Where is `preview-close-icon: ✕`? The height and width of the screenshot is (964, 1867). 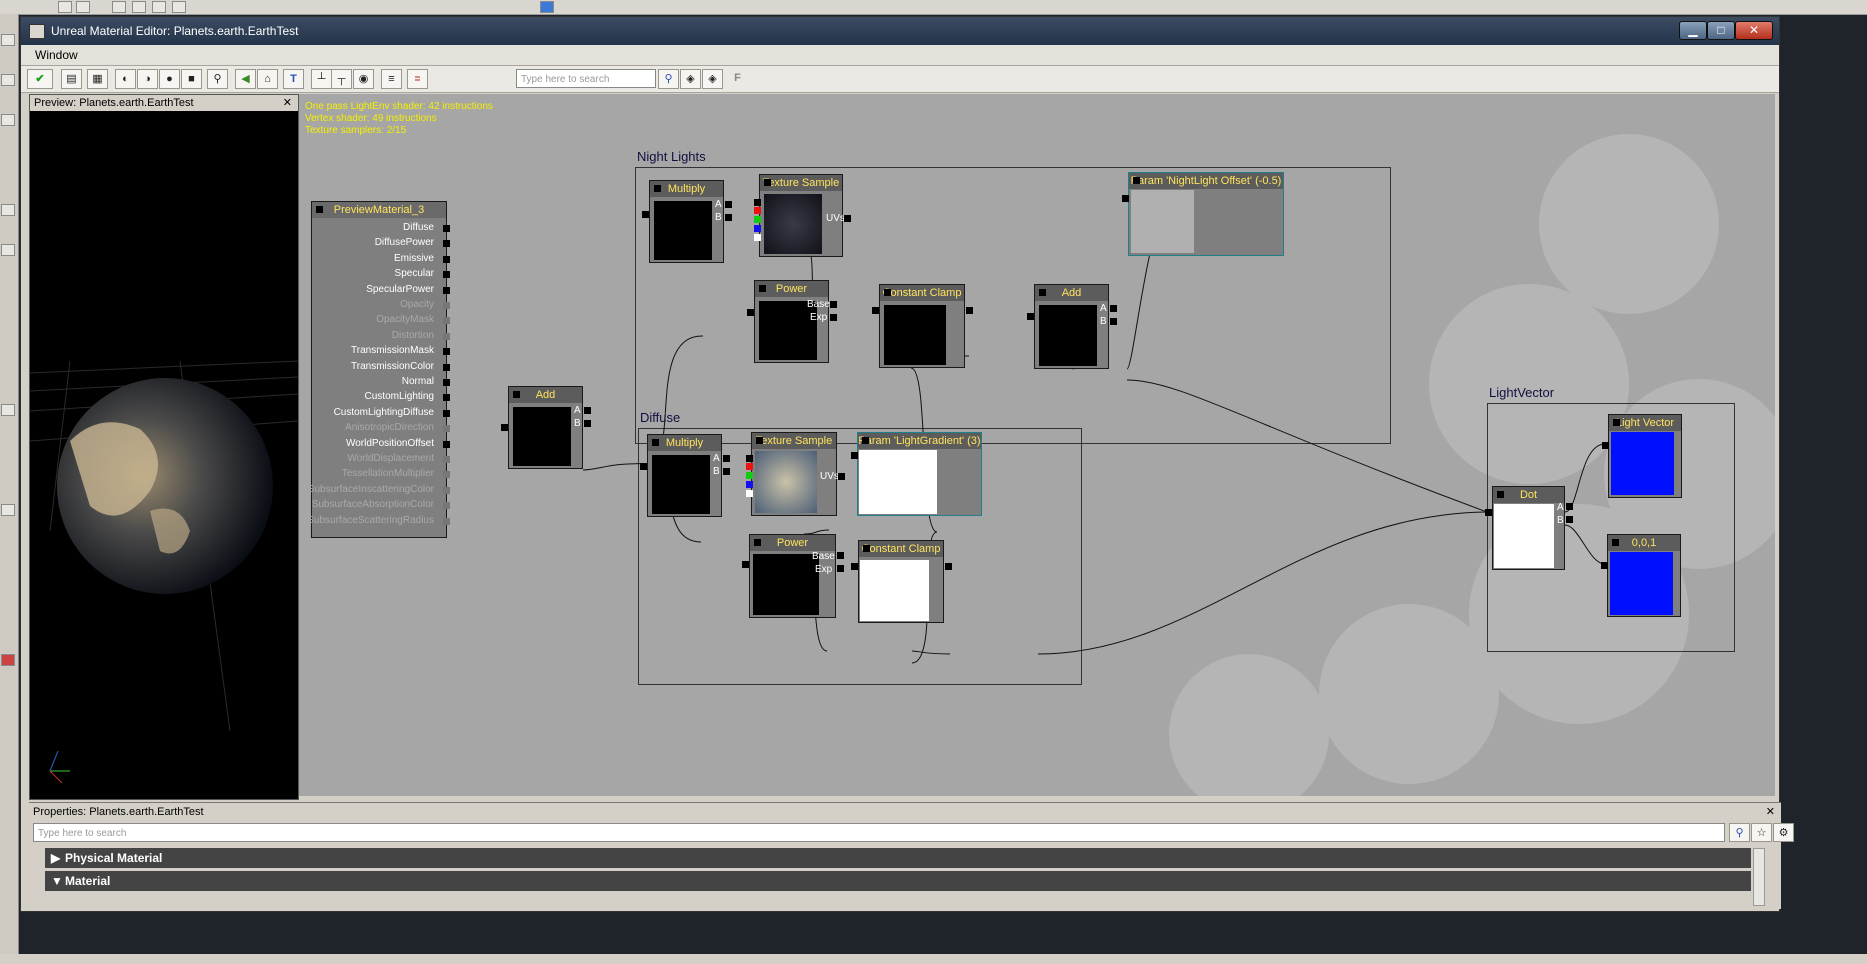 preview-close-icon: ✕ is located at coordinates (287, 103).